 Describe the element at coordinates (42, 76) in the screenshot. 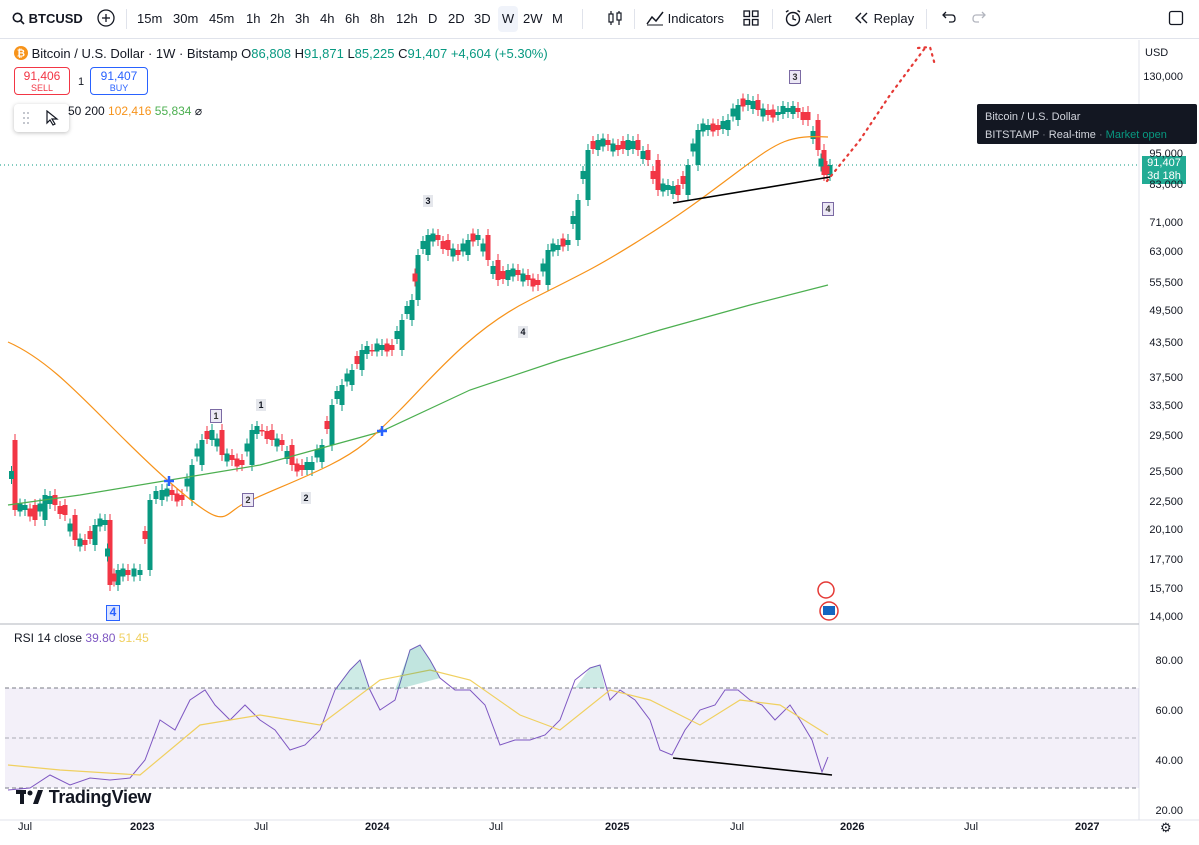

I see `sell-price: 91,406` at that location.